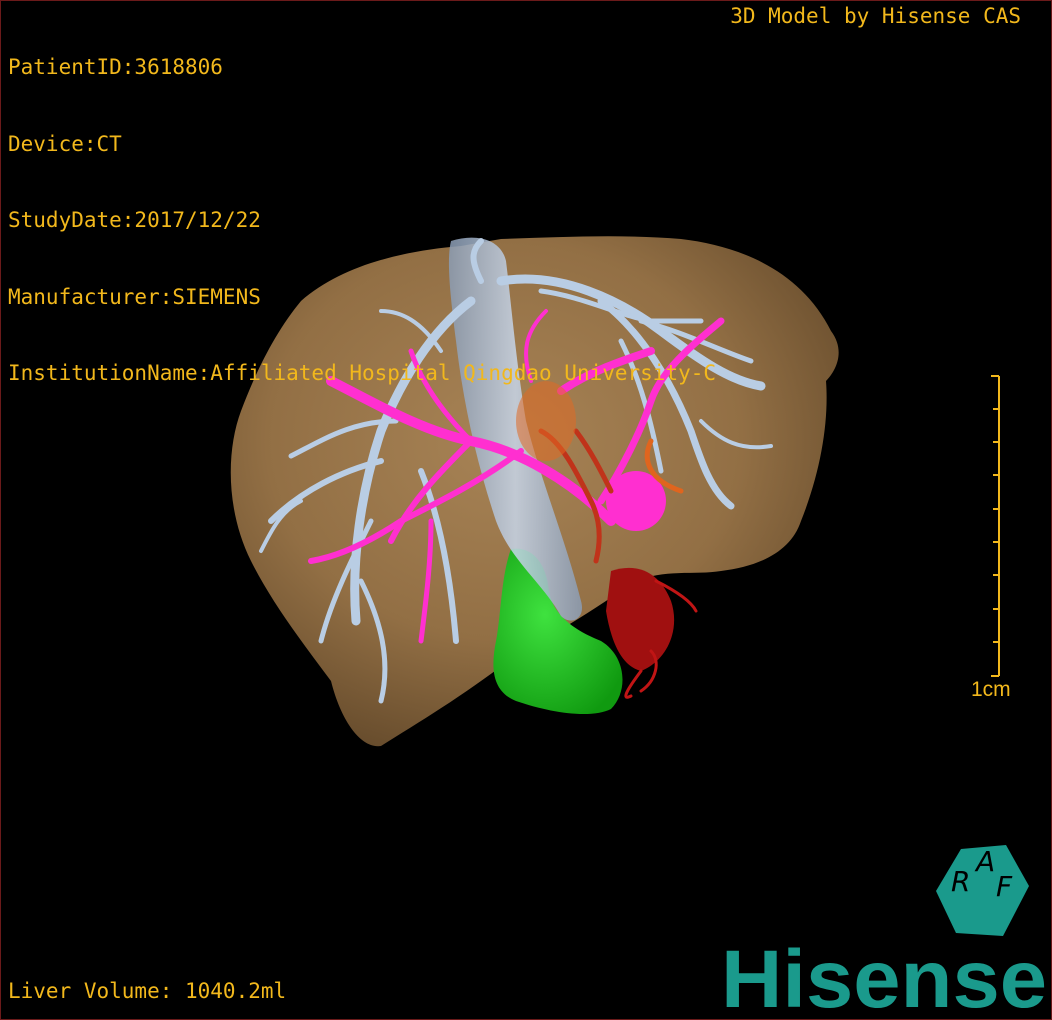 The height and width of the screenshot is (1020, 1052). What do you see at coordinates (875, 16) in the screenshot?
I see `model-credit: 3D Model by Hisense CAS` at bounding box center [875, 16].